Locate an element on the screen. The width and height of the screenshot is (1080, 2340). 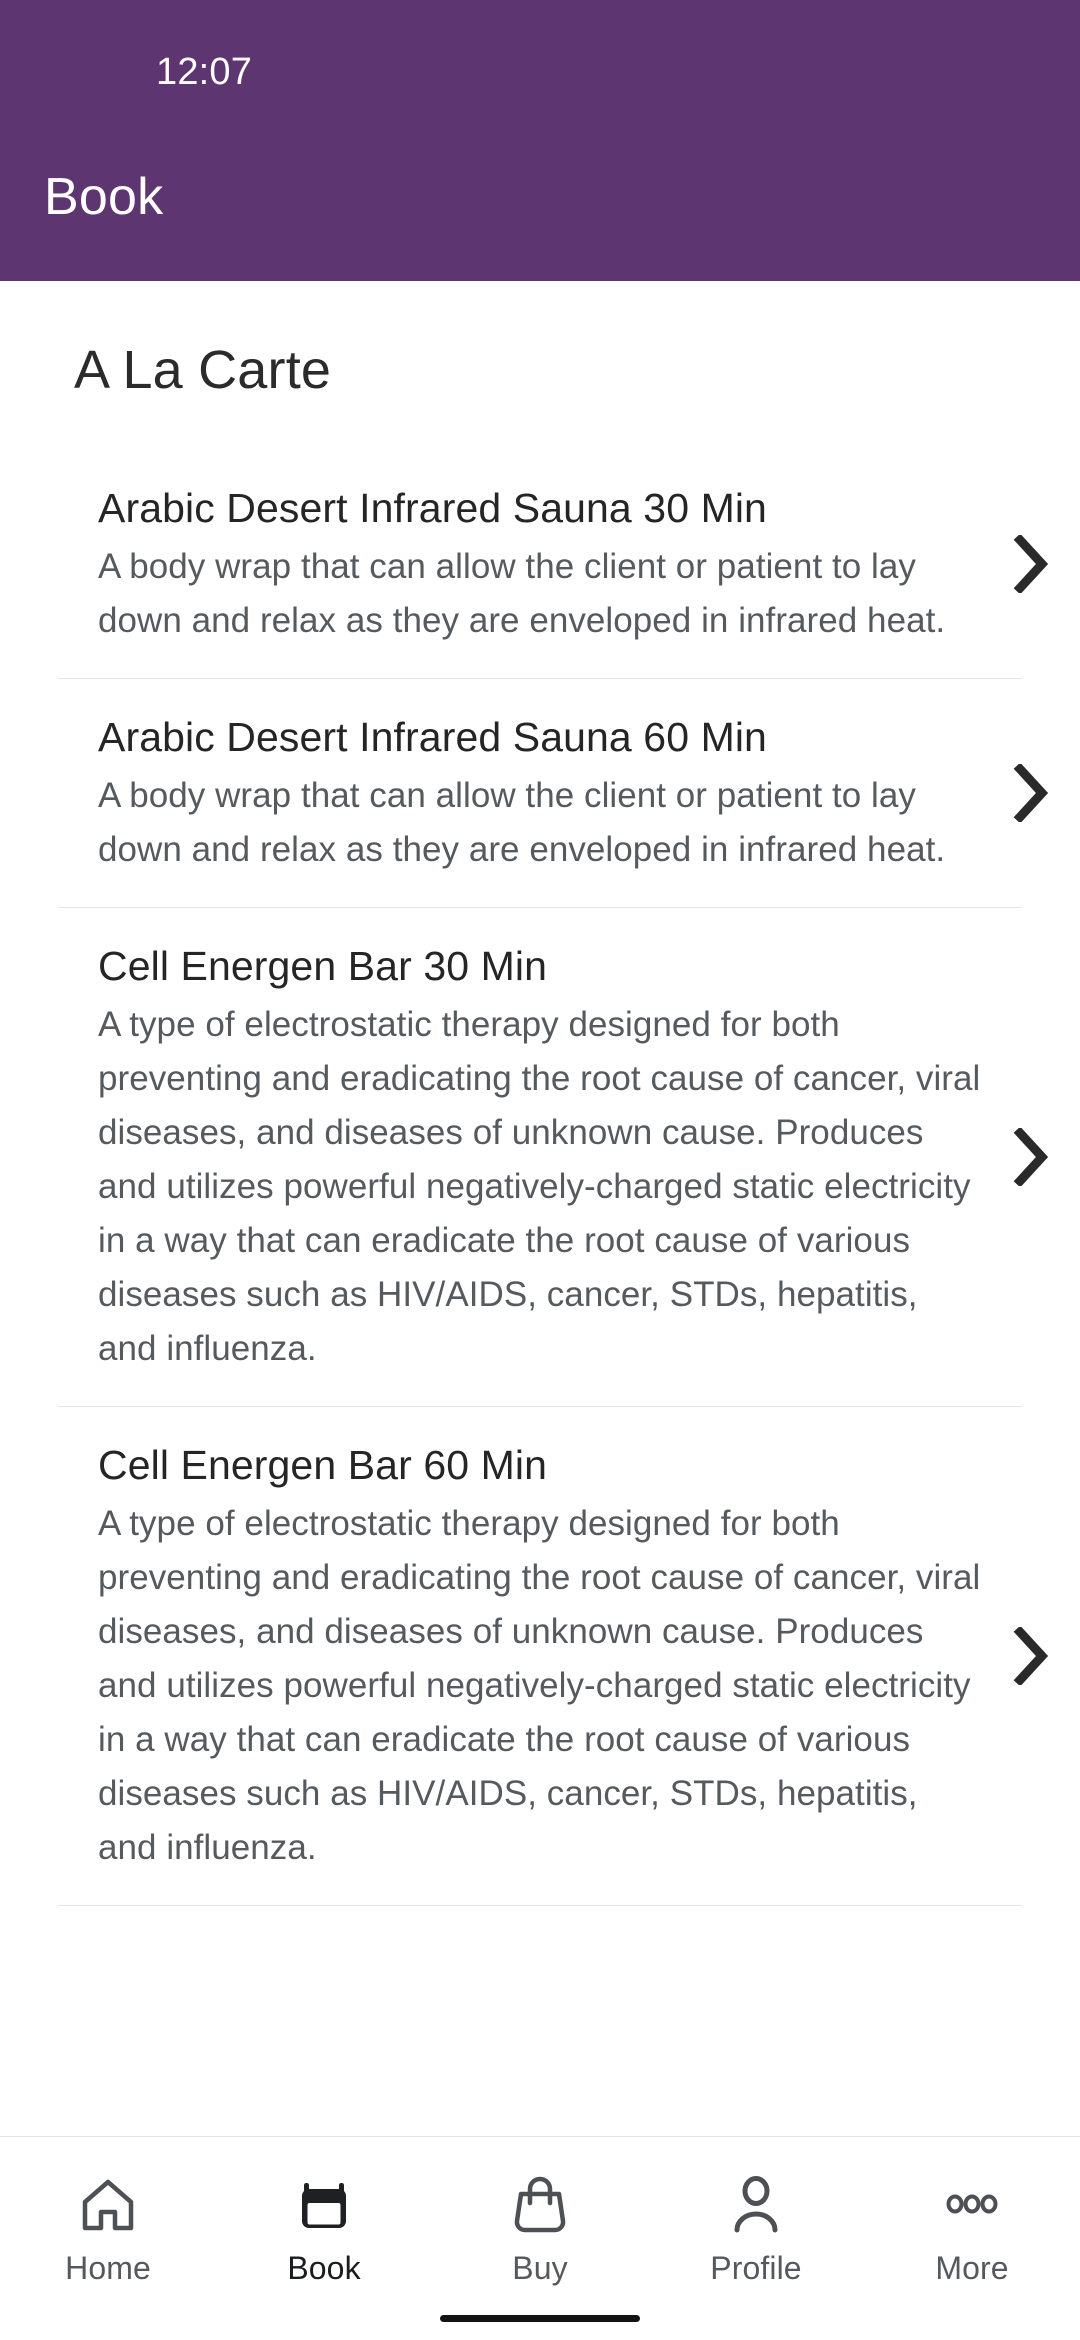
status-bar-clock: 12:07 is located at coordinates (204, 72).